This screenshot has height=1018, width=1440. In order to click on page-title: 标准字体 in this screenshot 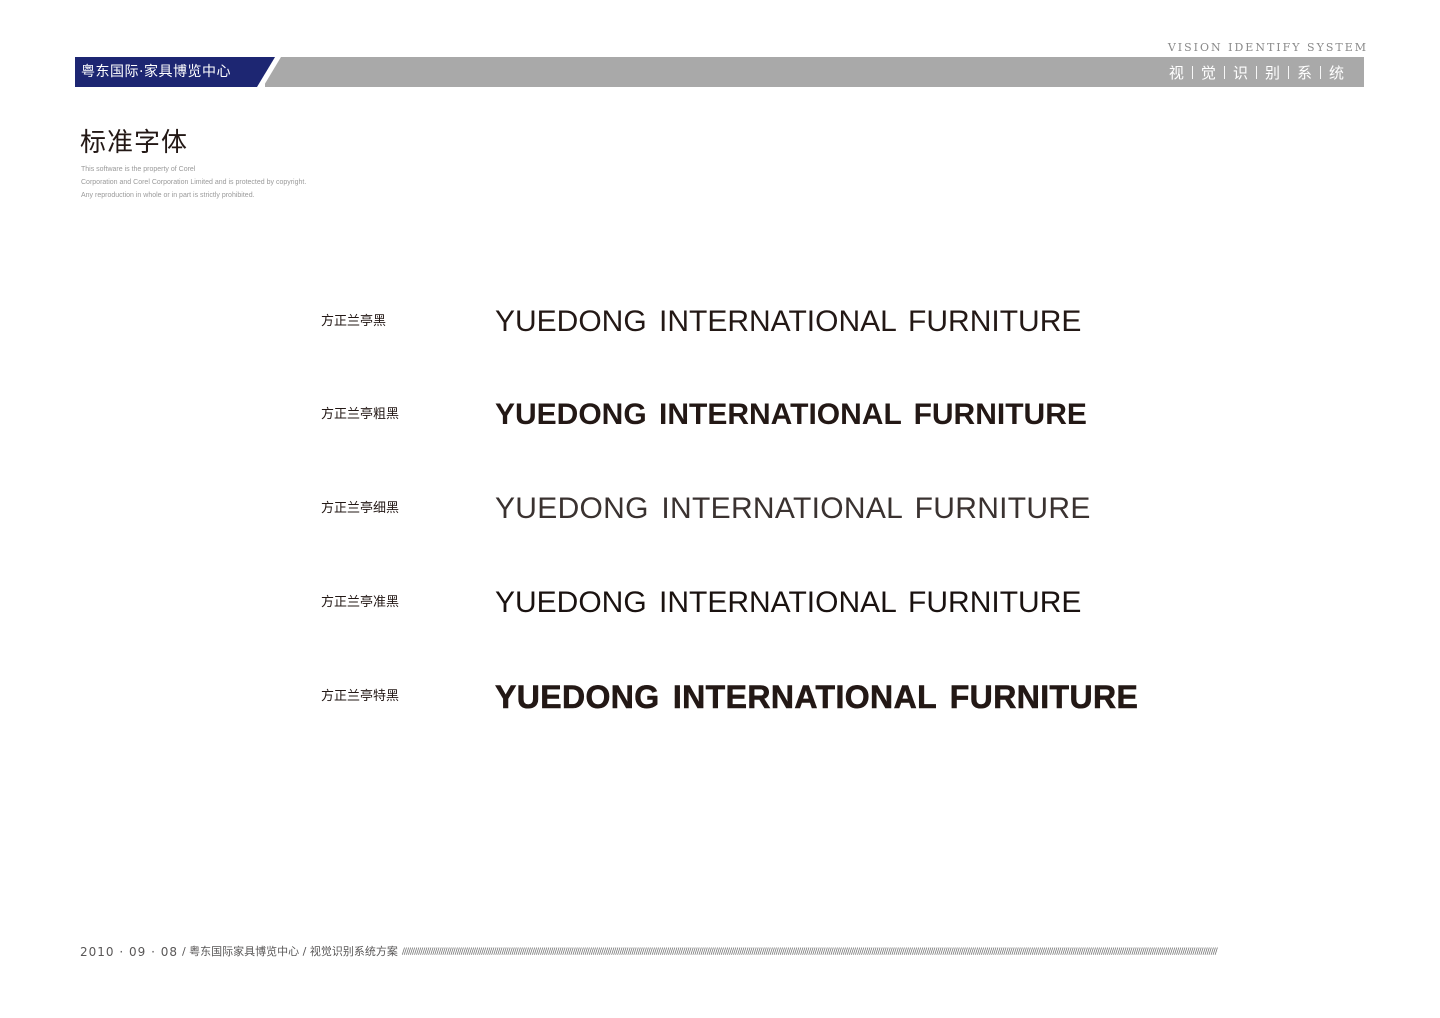, I will do `click(134, 143)`.